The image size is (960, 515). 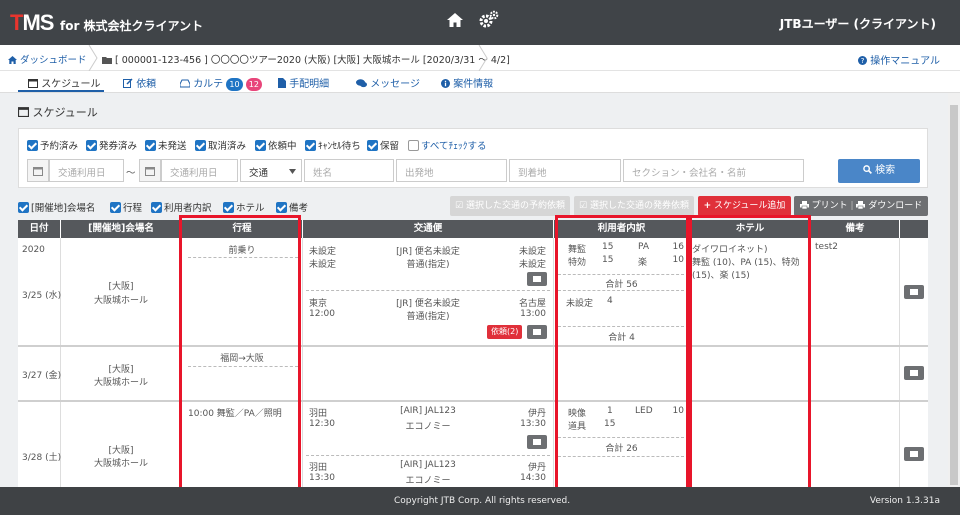 What do you see at coordinates (126, 207) in the screenshot?
I see `column-toggle-itinerary: 行程` at bounding box center [126, 207].